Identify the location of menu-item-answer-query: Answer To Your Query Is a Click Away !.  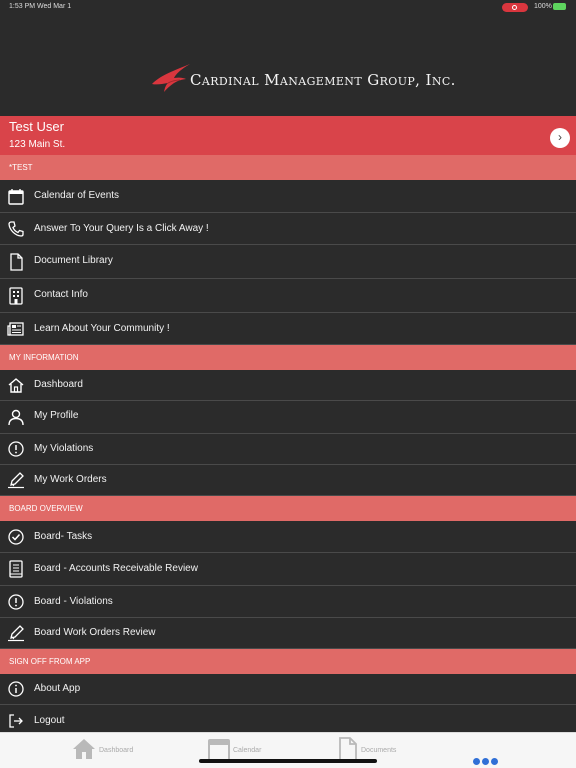
(288, 229).